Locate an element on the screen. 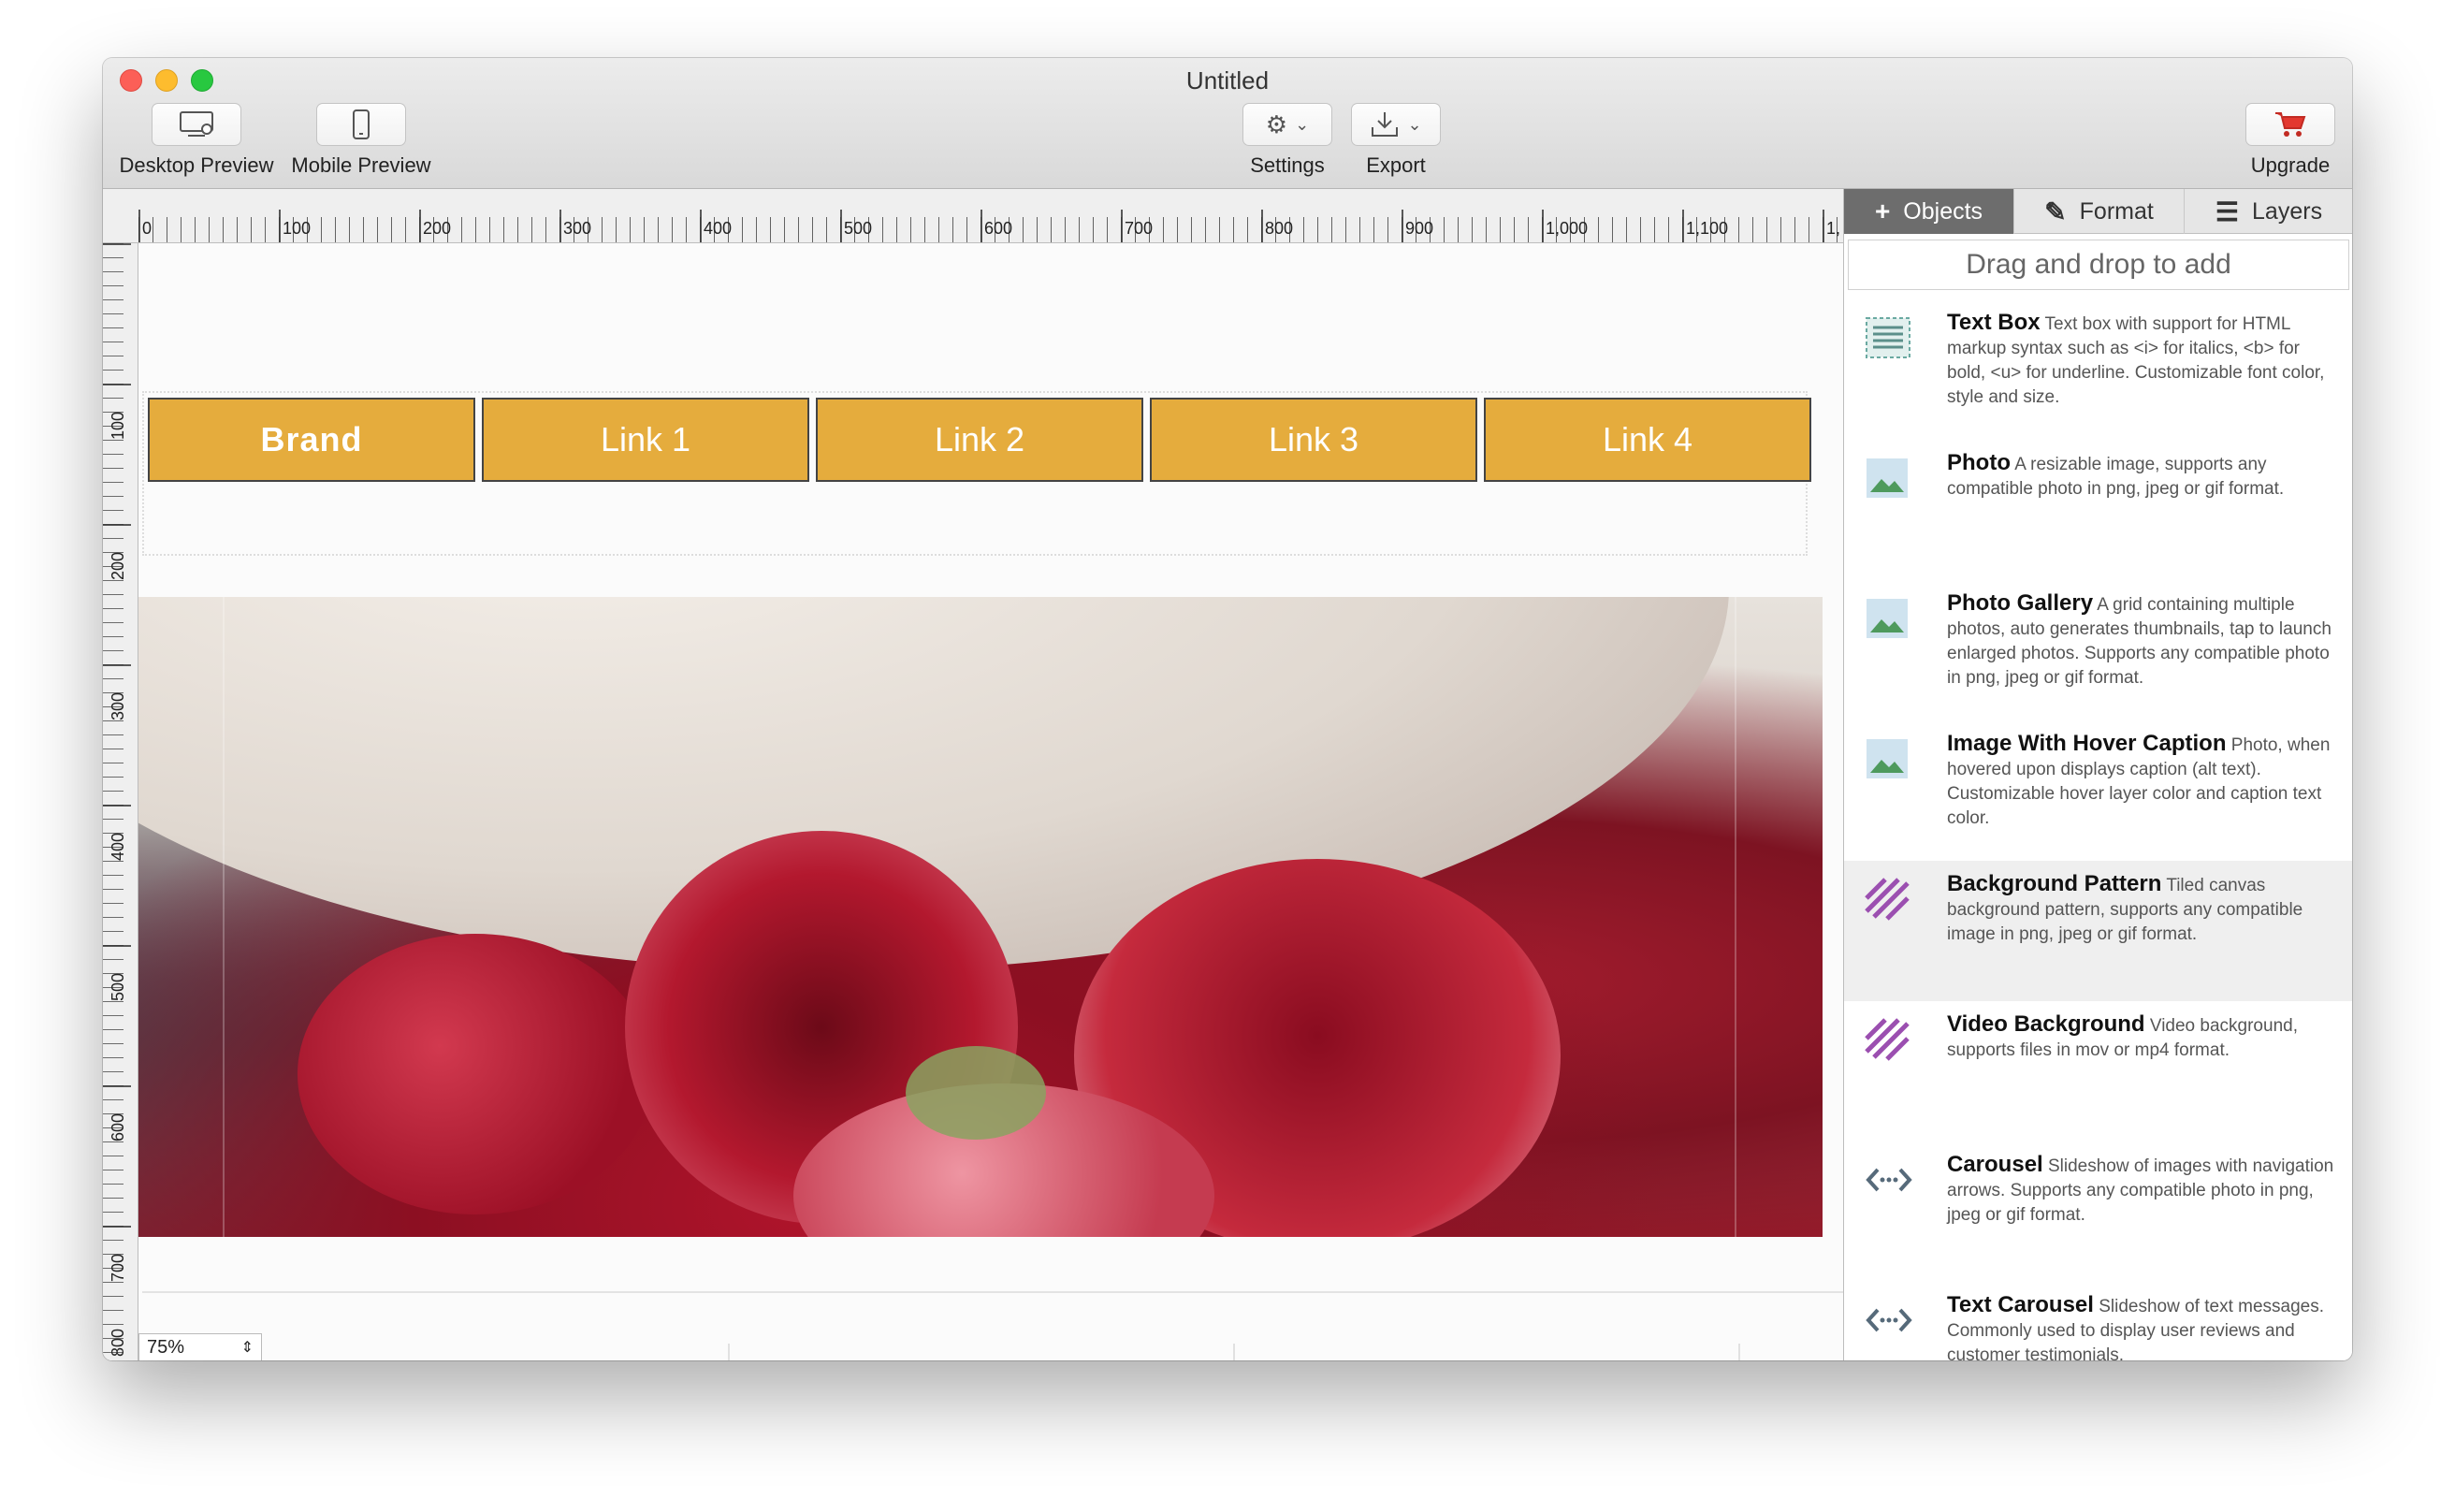 Image resolution: width=2455 pixels, height=1512 pixels. nav-bar: Brand Link 1 Link 2 Link 3 Link 4 is located at coordinates (977, 474).